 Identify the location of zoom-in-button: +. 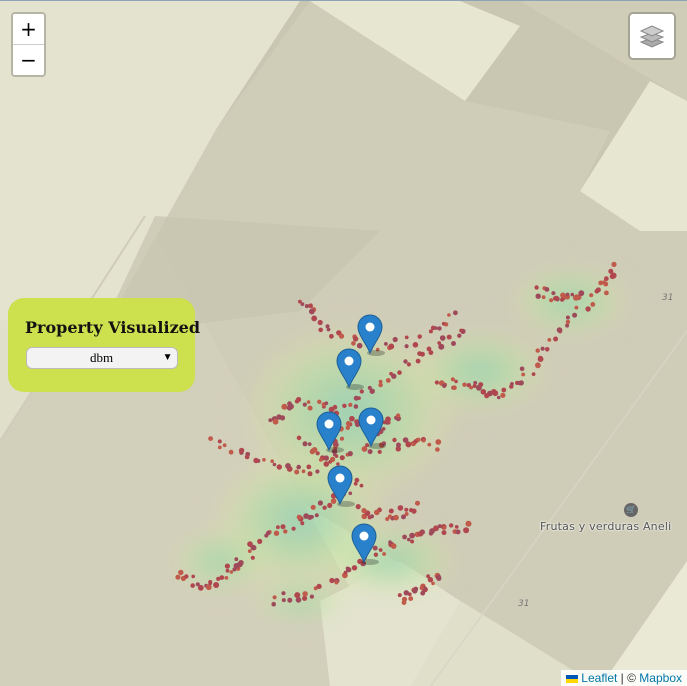
(28, 29).